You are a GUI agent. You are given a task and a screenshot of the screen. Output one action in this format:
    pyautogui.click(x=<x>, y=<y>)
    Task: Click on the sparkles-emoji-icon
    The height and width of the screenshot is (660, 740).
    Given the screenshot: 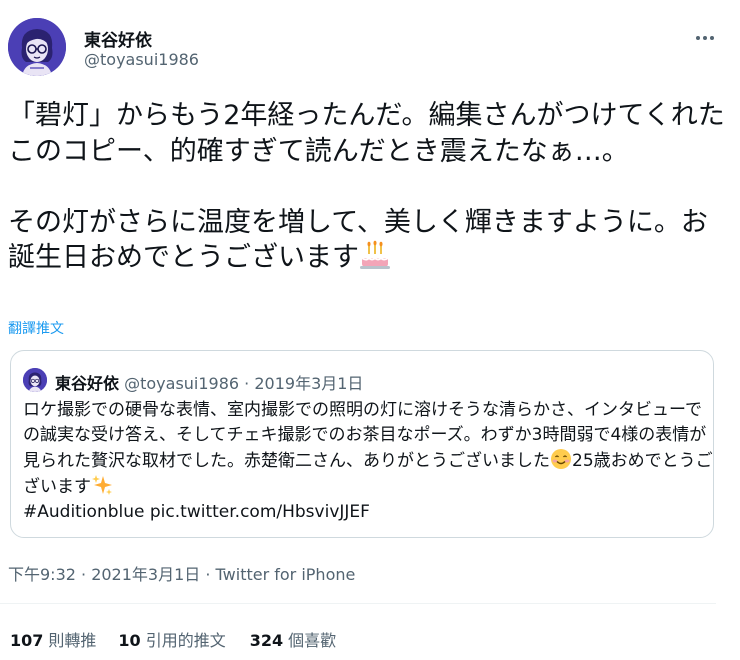 What is the action you would take?
    pyautogui.click(x=102, y=485)
    